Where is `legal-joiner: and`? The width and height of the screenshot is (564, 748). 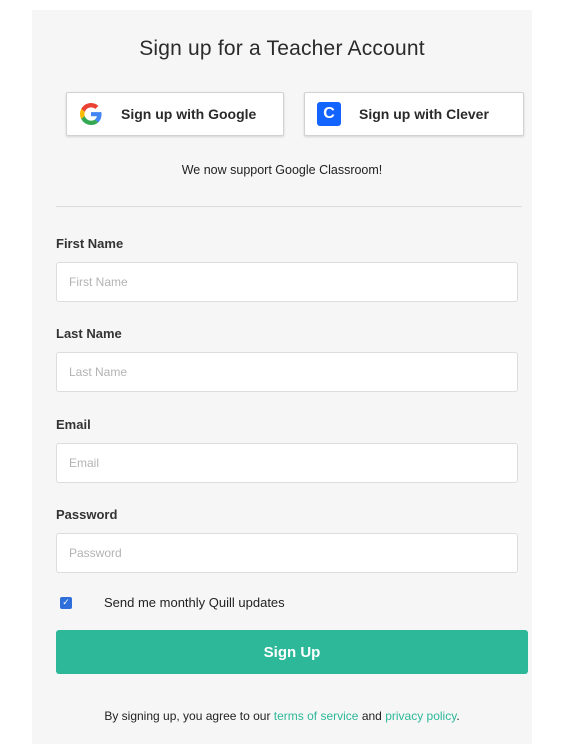
legal-joiner: and is located at coordinates (371, 716).